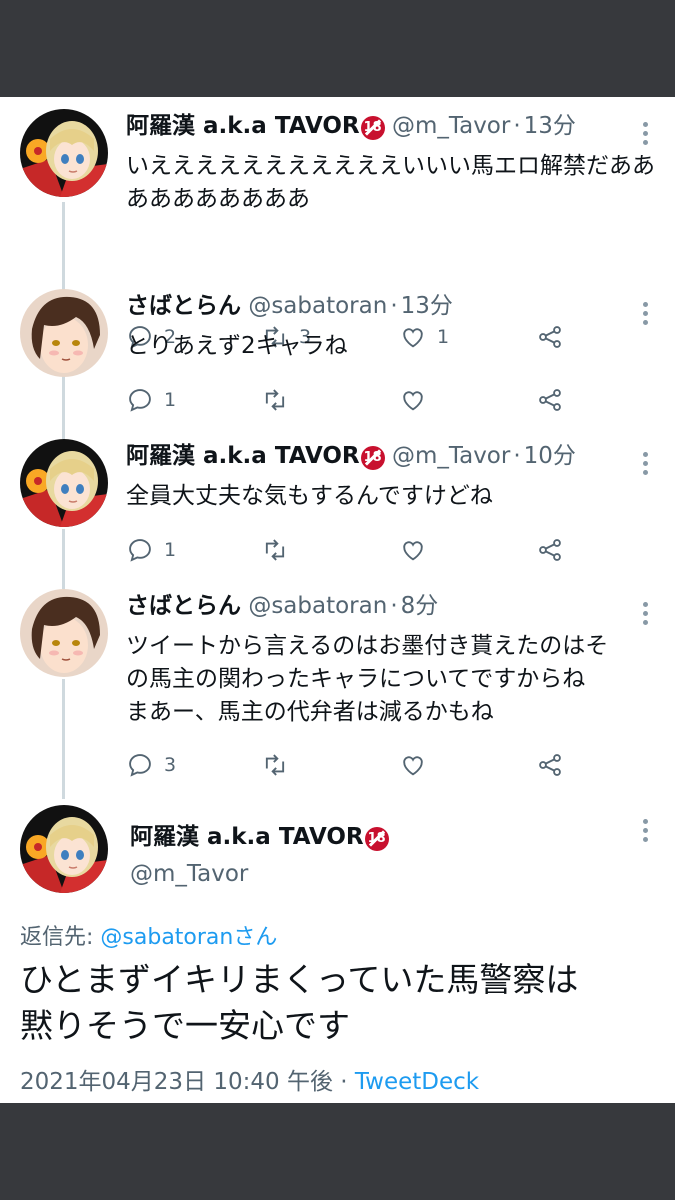 The width and height of the screenshot is (675, 1200). What do you see at coordinates (337, 48) in the screenshot?
I see `top-dark-bar` at bounding box center [337, 48].